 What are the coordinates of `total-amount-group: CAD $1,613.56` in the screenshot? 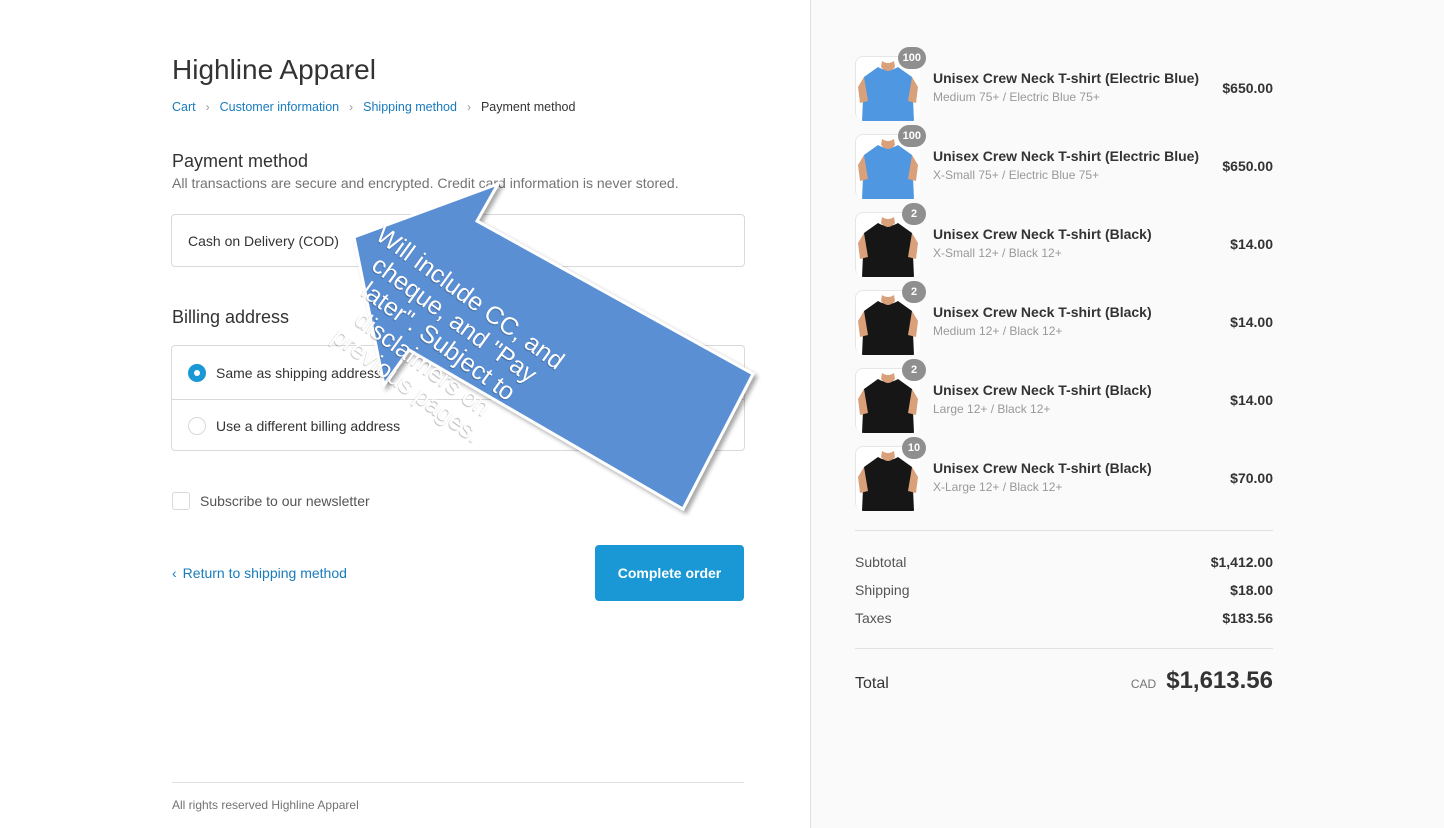 It's located at (1202, 681).